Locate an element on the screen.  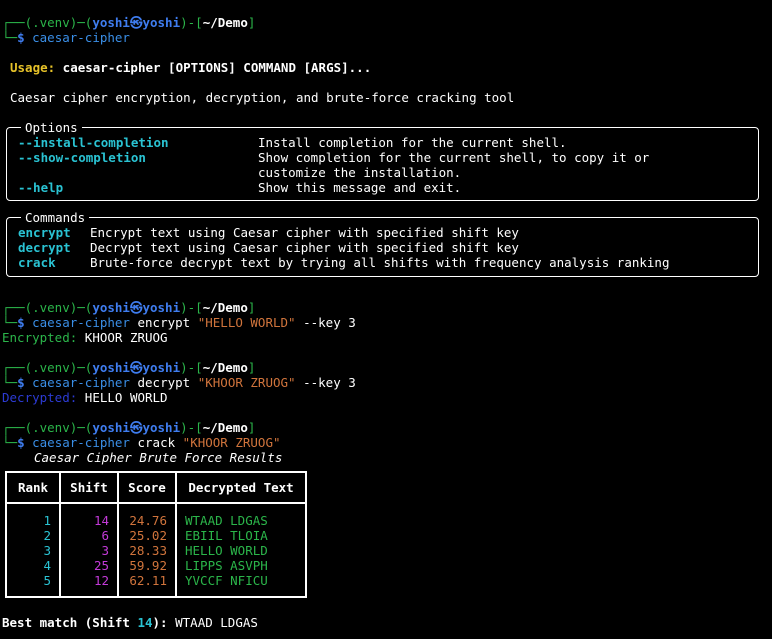
command-encrypt: encrypt is located at coordinates (44, 232).